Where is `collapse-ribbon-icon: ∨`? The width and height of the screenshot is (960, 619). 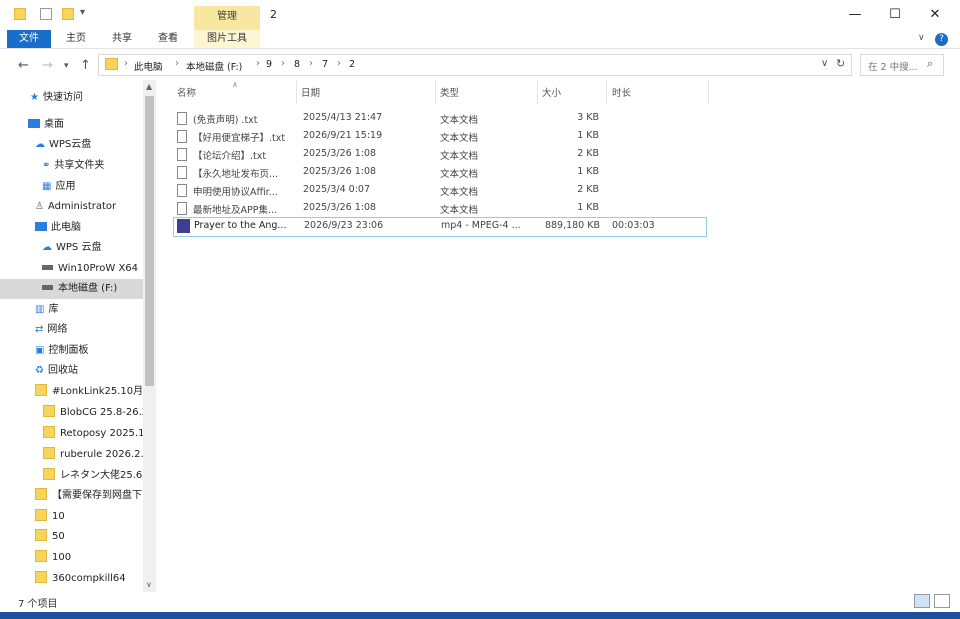 collapse-ribbon-icon: ∨ is located at coordinates (921, 38).